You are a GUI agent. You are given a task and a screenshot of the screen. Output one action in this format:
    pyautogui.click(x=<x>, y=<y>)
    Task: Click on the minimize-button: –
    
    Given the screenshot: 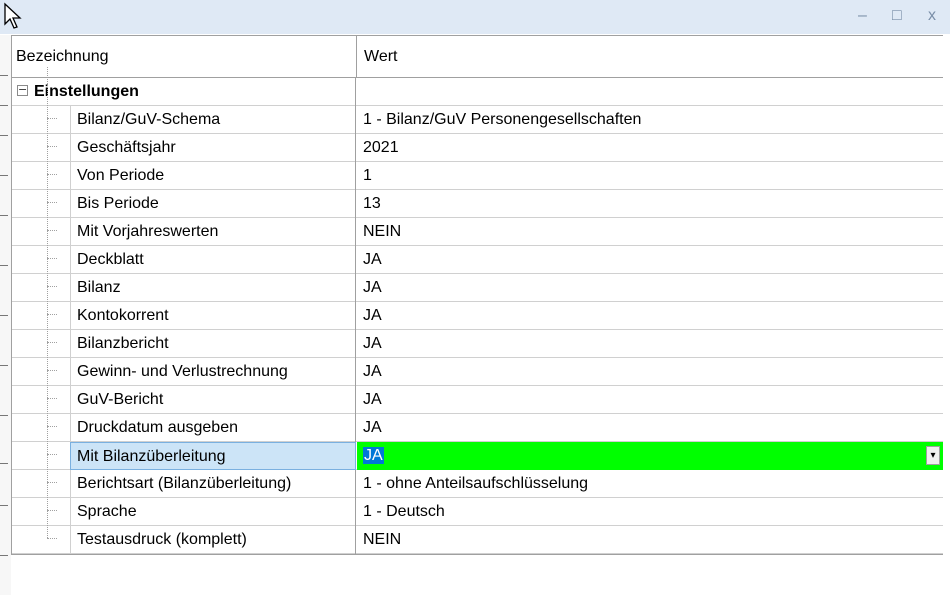 What is the action you would take?
    pyautogui.click(x=862, y=16)
    